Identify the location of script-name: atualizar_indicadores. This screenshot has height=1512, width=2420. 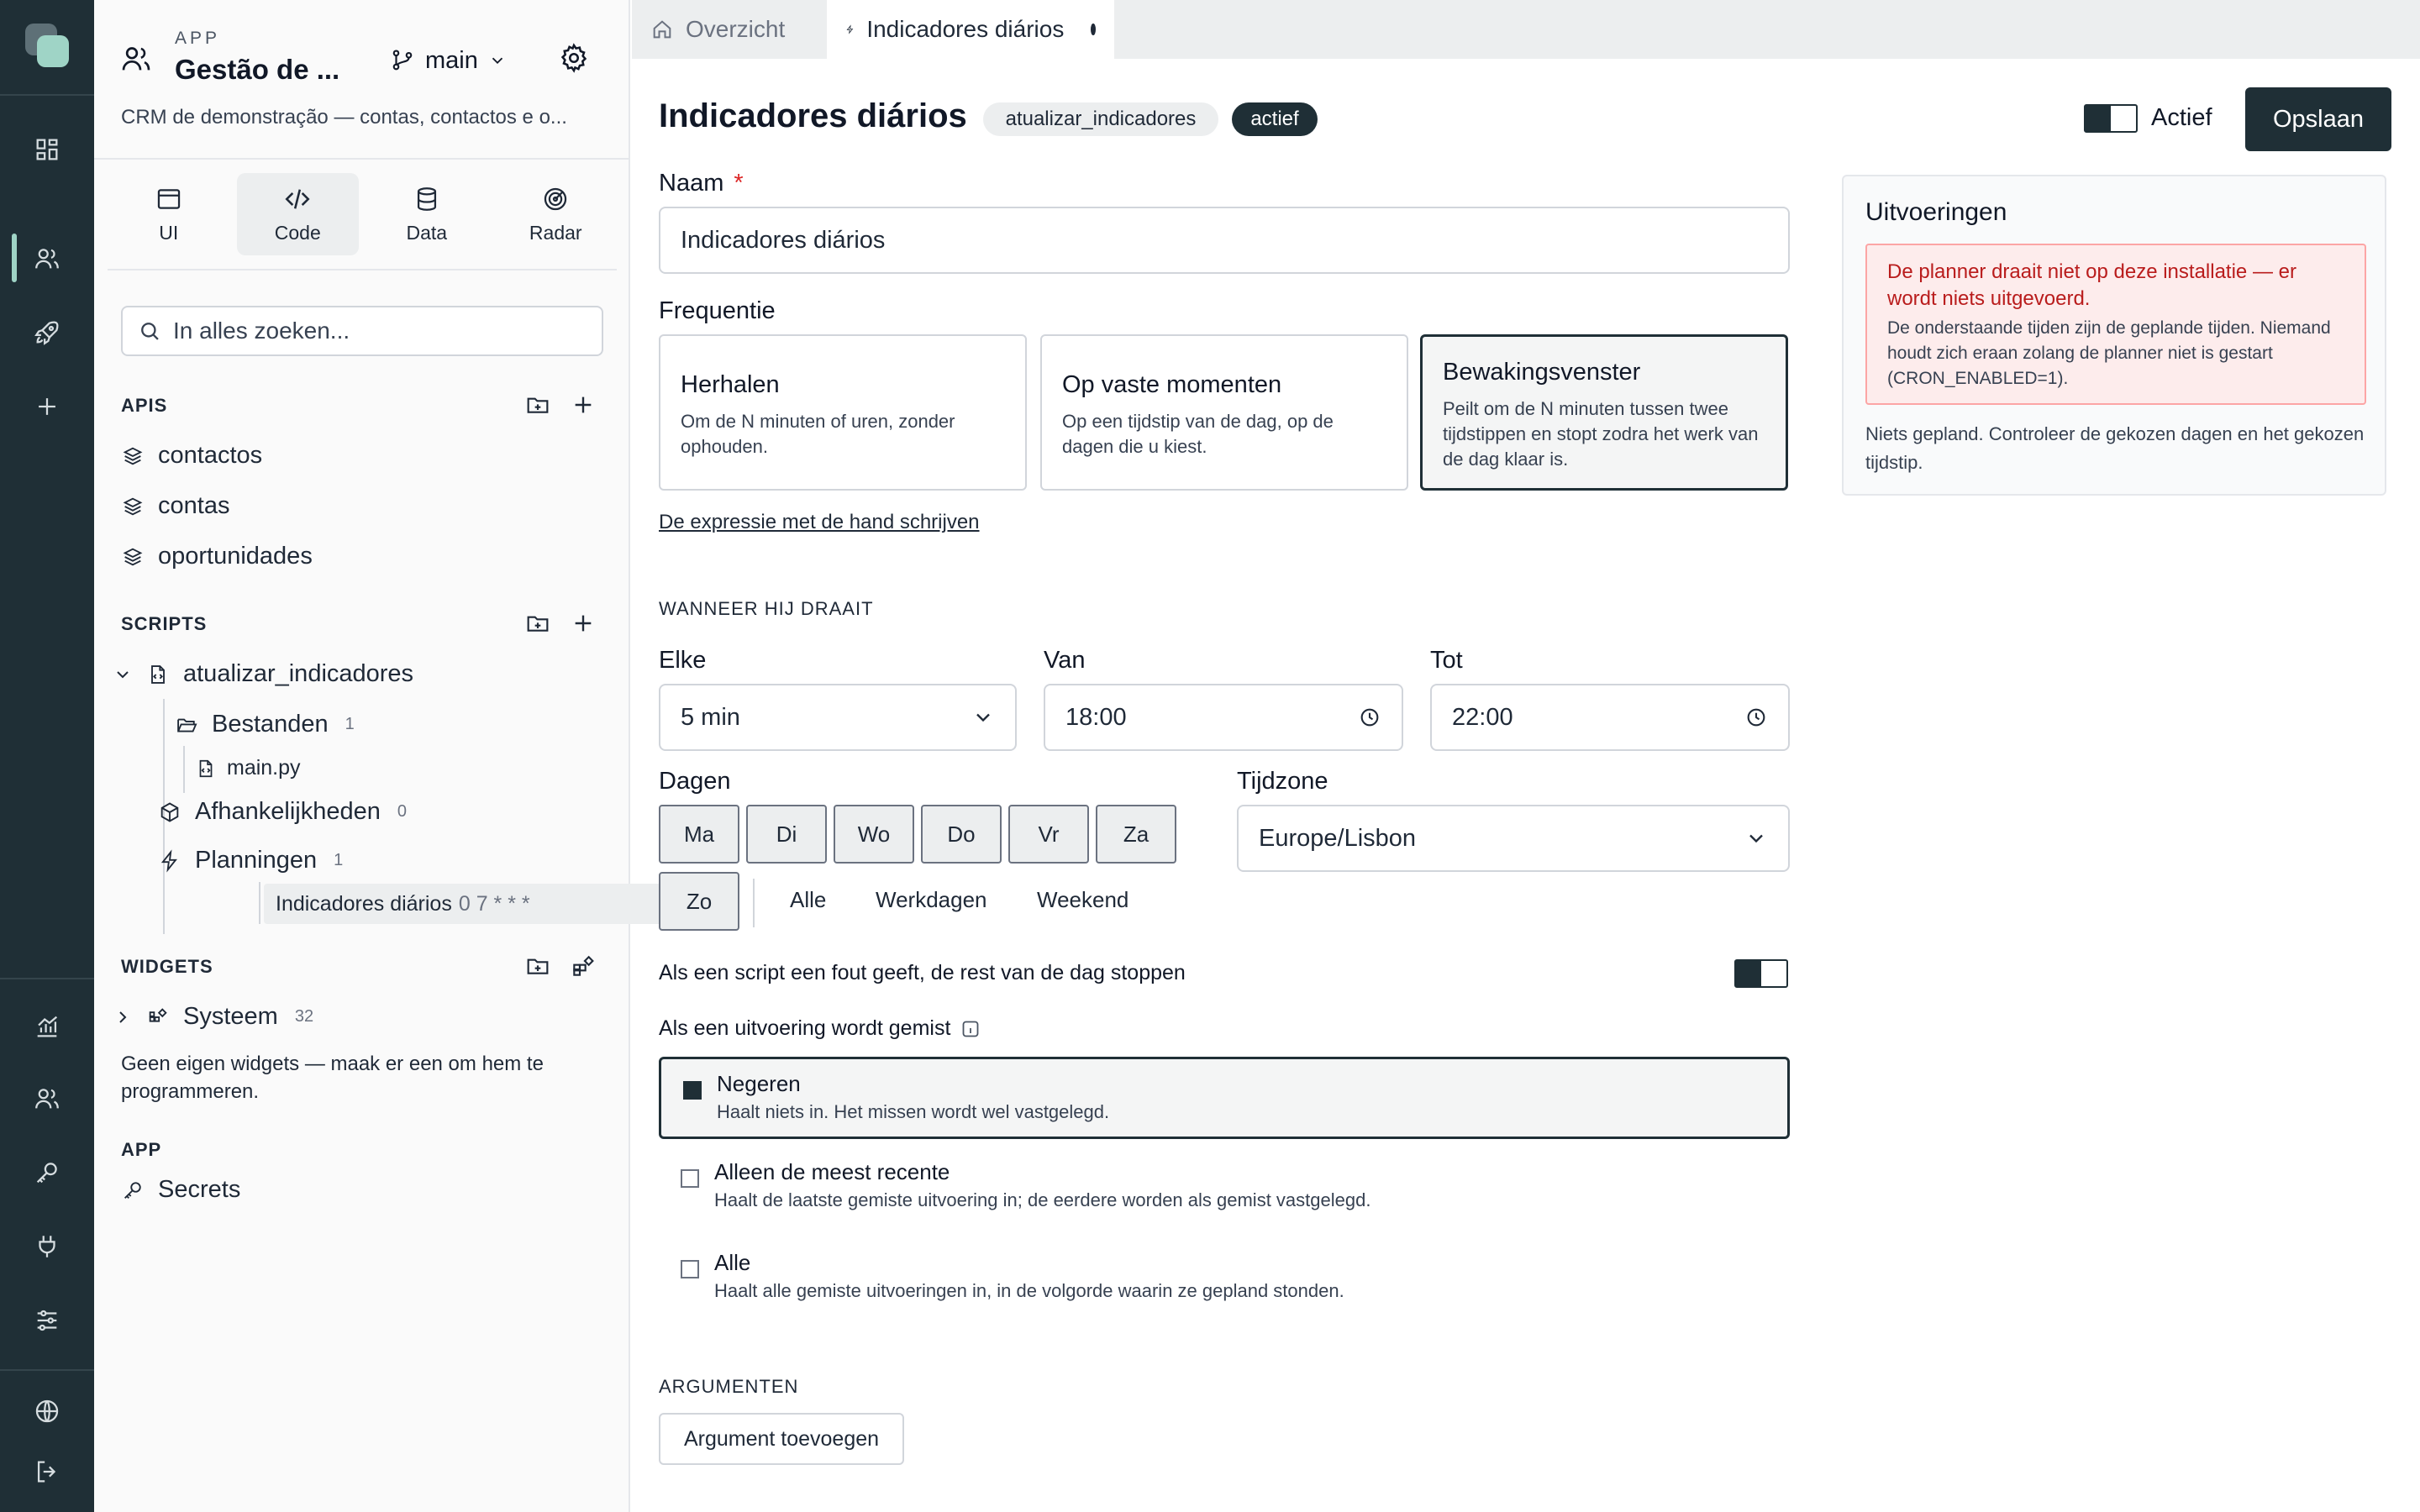
(299, 673).